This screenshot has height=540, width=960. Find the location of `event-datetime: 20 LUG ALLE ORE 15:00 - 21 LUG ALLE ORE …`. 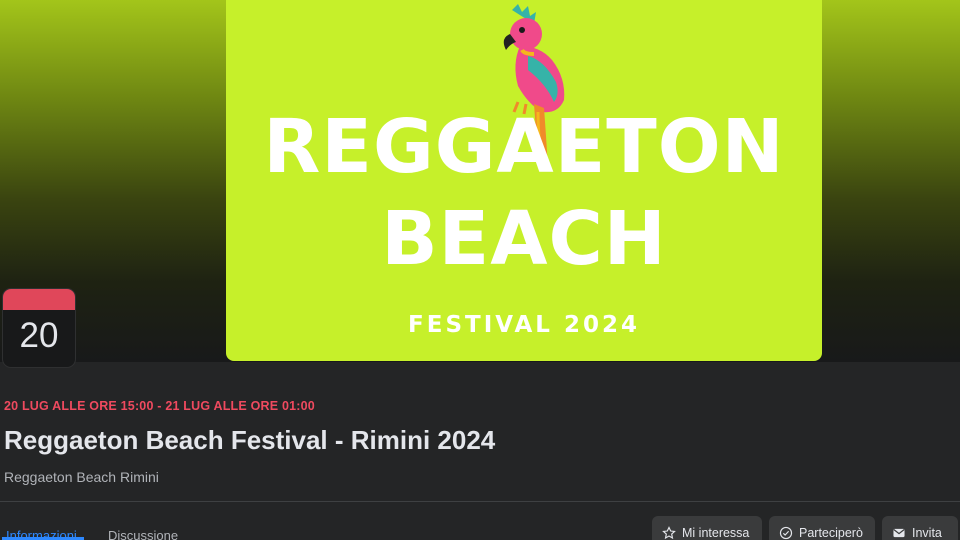

event-datetime: 20 LUG ALLE ORE 15:00 - 21 LUG ALLE ORE … is located at coordinates (159, 406).